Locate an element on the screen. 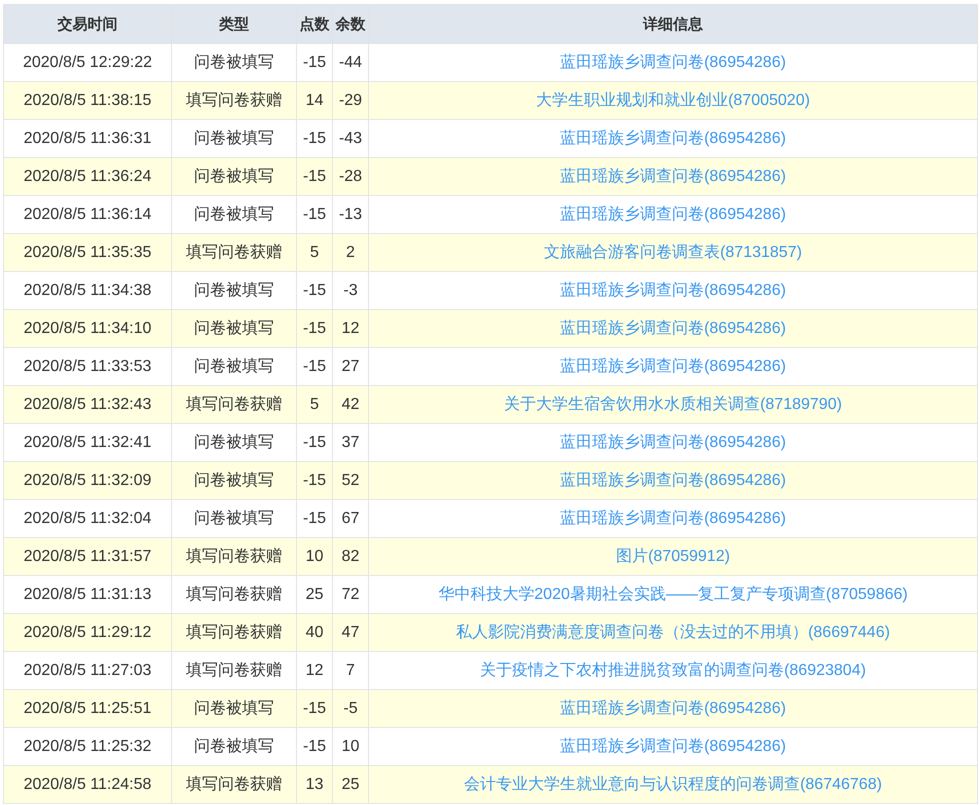 The height and width of the screenshot is (805, 980). table-cell: 2020/8/5 11:34:38 is located at coordinates (88, 291).